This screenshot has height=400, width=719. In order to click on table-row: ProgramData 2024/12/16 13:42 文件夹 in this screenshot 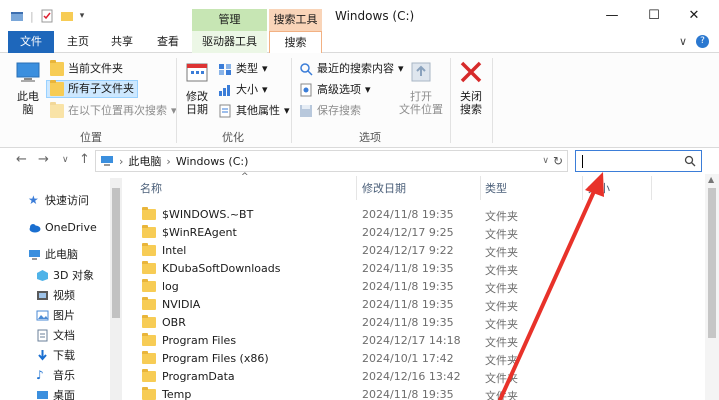, I will do `click(404, 377)`.